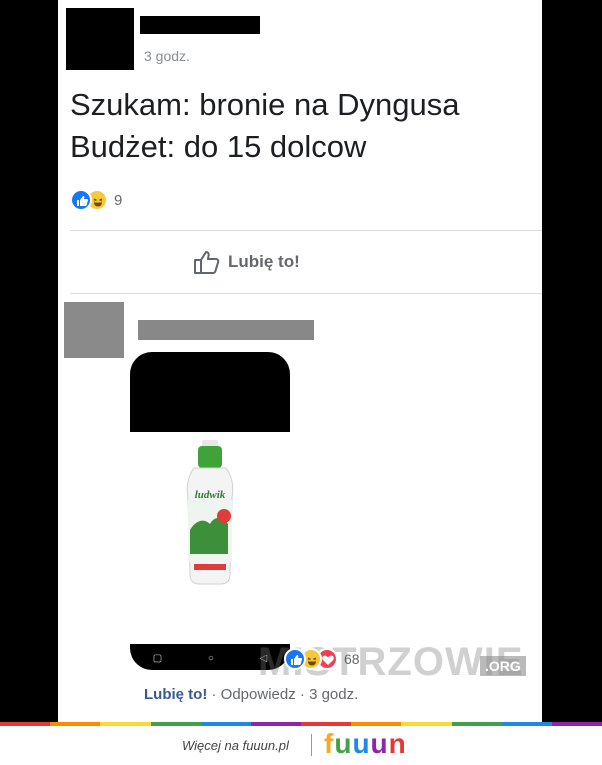  Describe the element at coordinates (235, 745) in the screenshot. I see `footer-link-text: Więcej na fuuun.pl` at that location.